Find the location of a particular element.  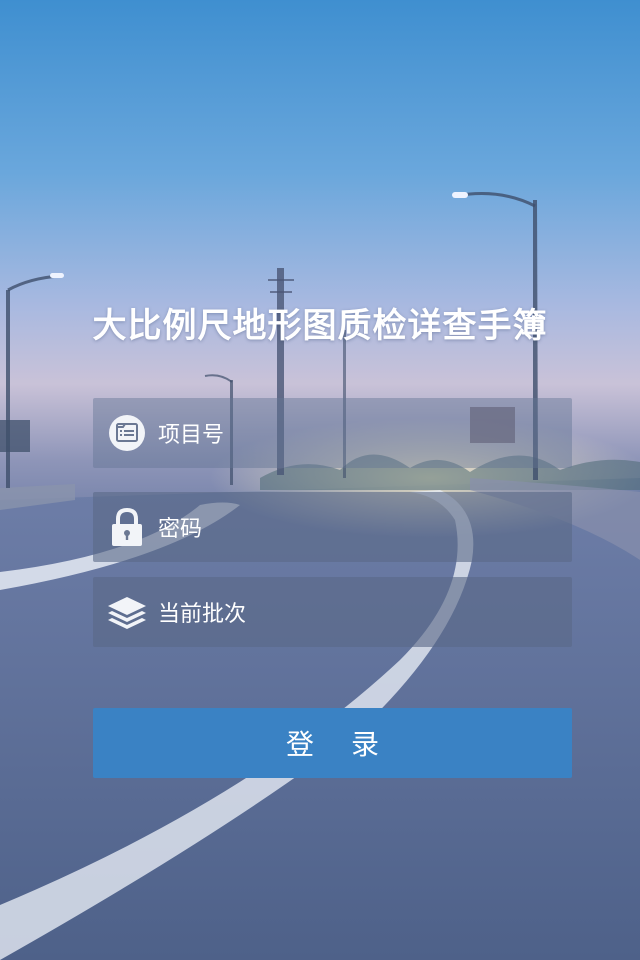

current-batch-label: 当前批次 is located at coordinates (202, 614).